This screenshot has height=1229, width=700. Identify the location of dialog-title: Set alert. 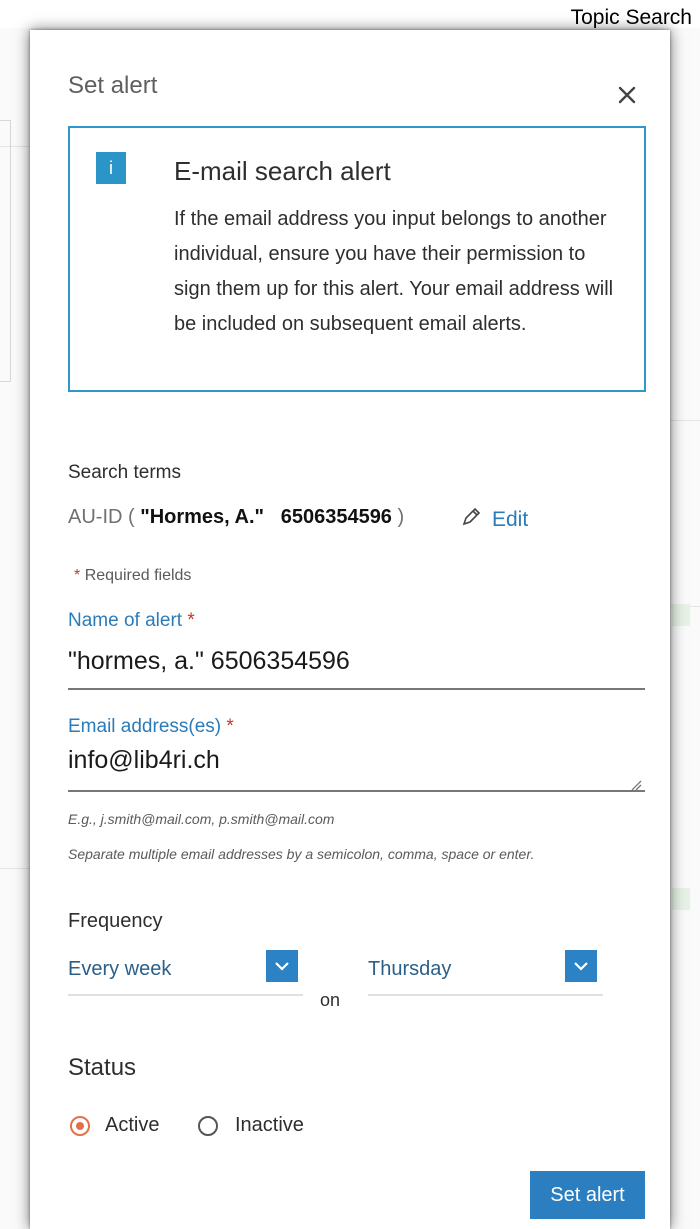
(113, 85).